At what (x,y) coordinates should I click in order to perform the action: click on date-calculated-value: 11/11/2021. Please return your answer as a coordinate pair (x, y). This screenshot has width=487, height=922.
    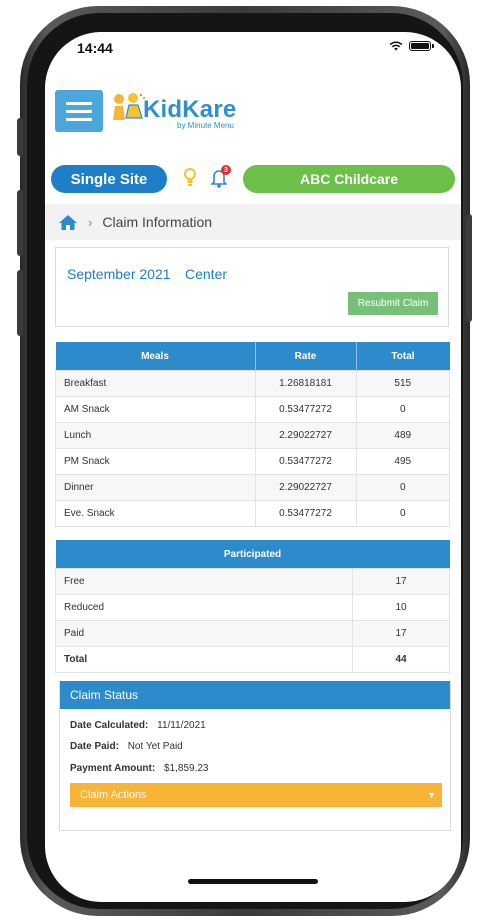
    Looking at the image, I should click on (181, 725).